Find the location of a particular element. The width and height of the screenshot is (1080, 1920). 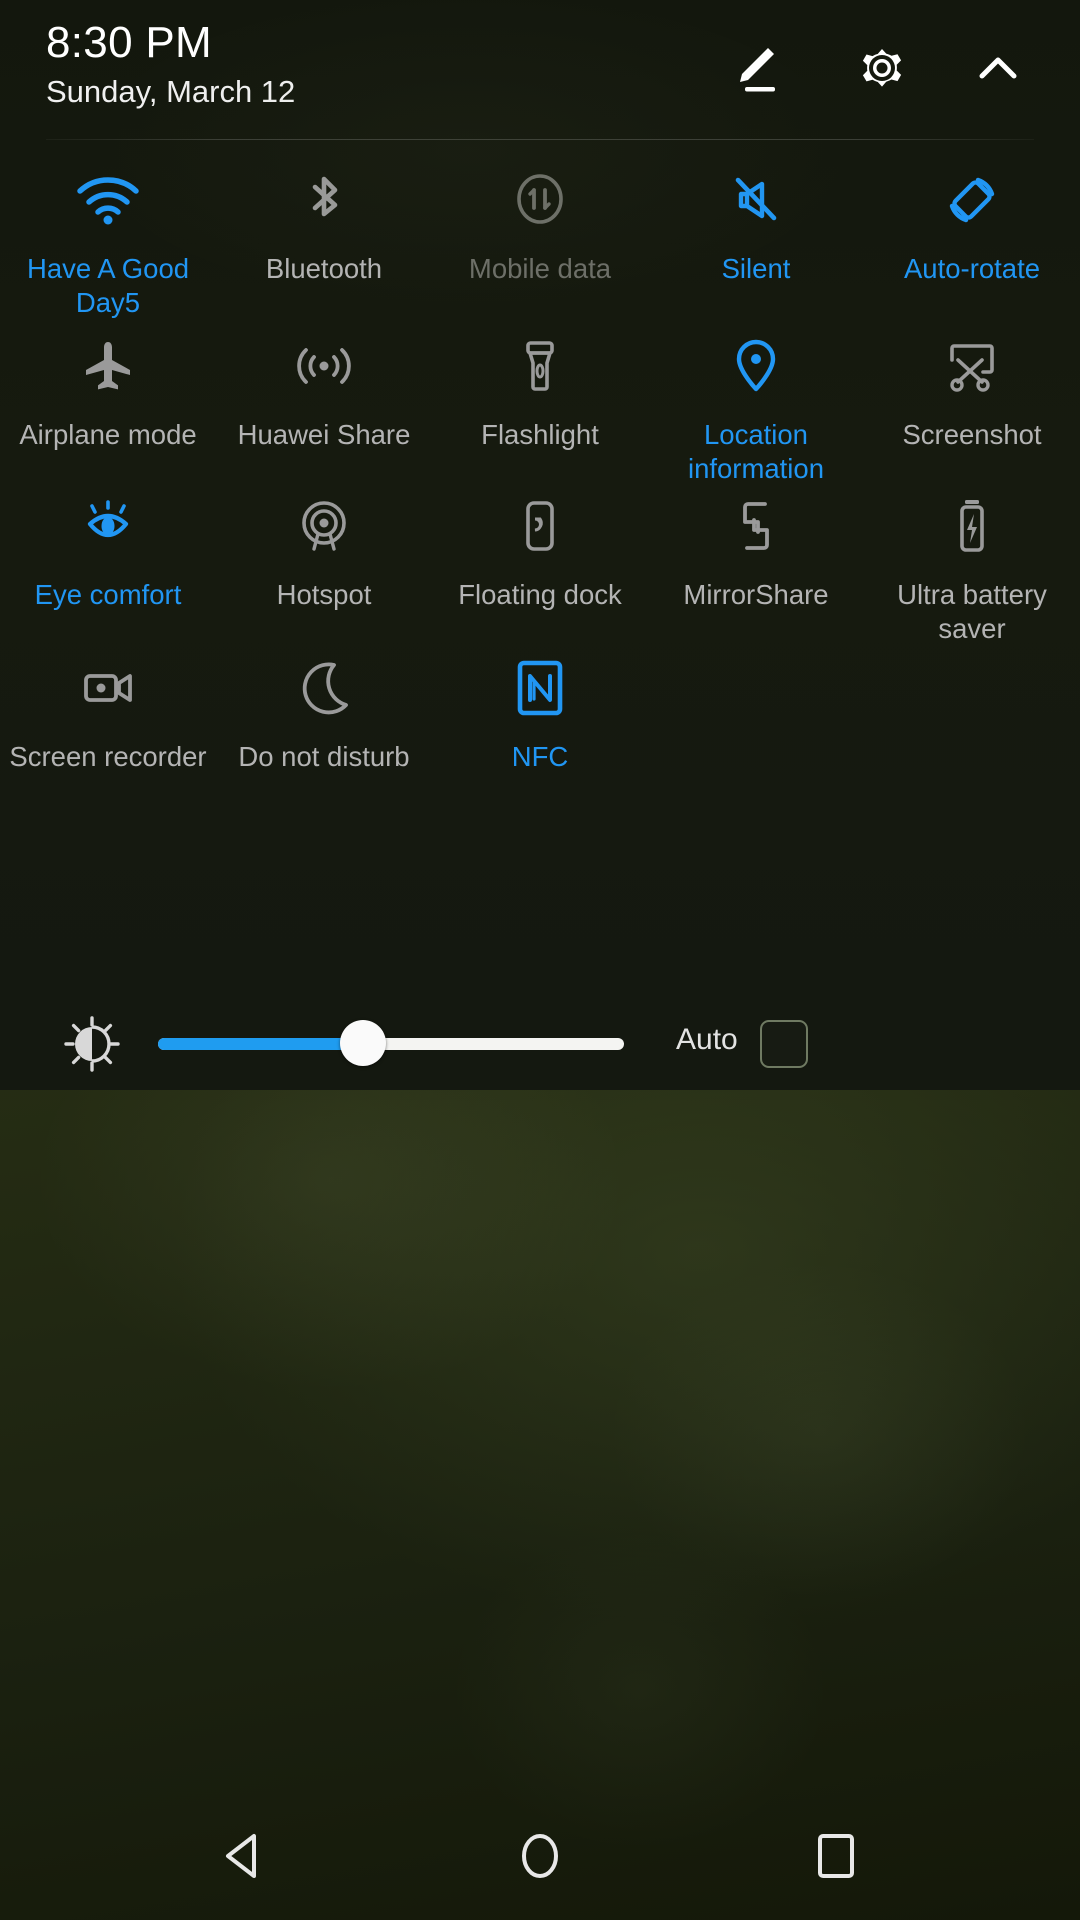

quick-settings-header: 8:30 PM Sunday, March 12 is located at coordinates (540, 70).